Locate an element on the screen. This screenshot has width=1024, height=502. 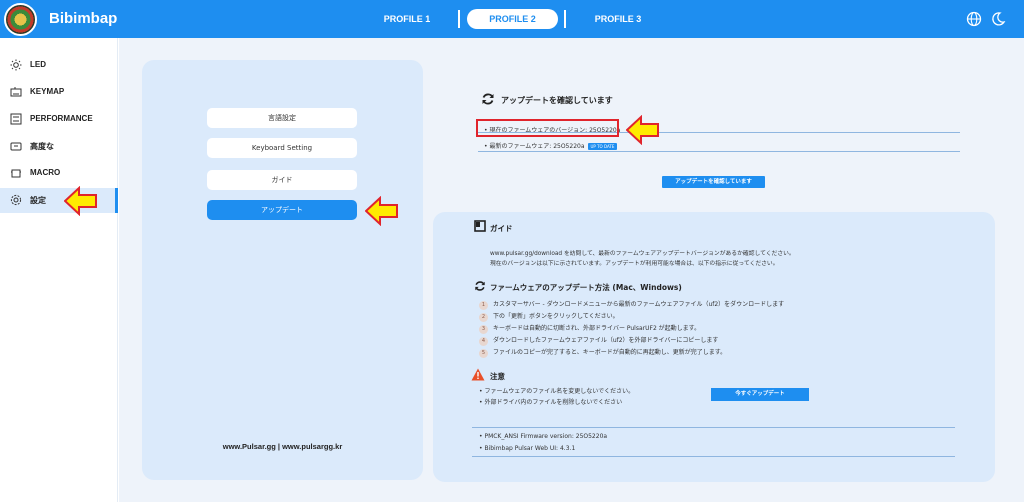
gear-icon is located at coordinates (16, 200).